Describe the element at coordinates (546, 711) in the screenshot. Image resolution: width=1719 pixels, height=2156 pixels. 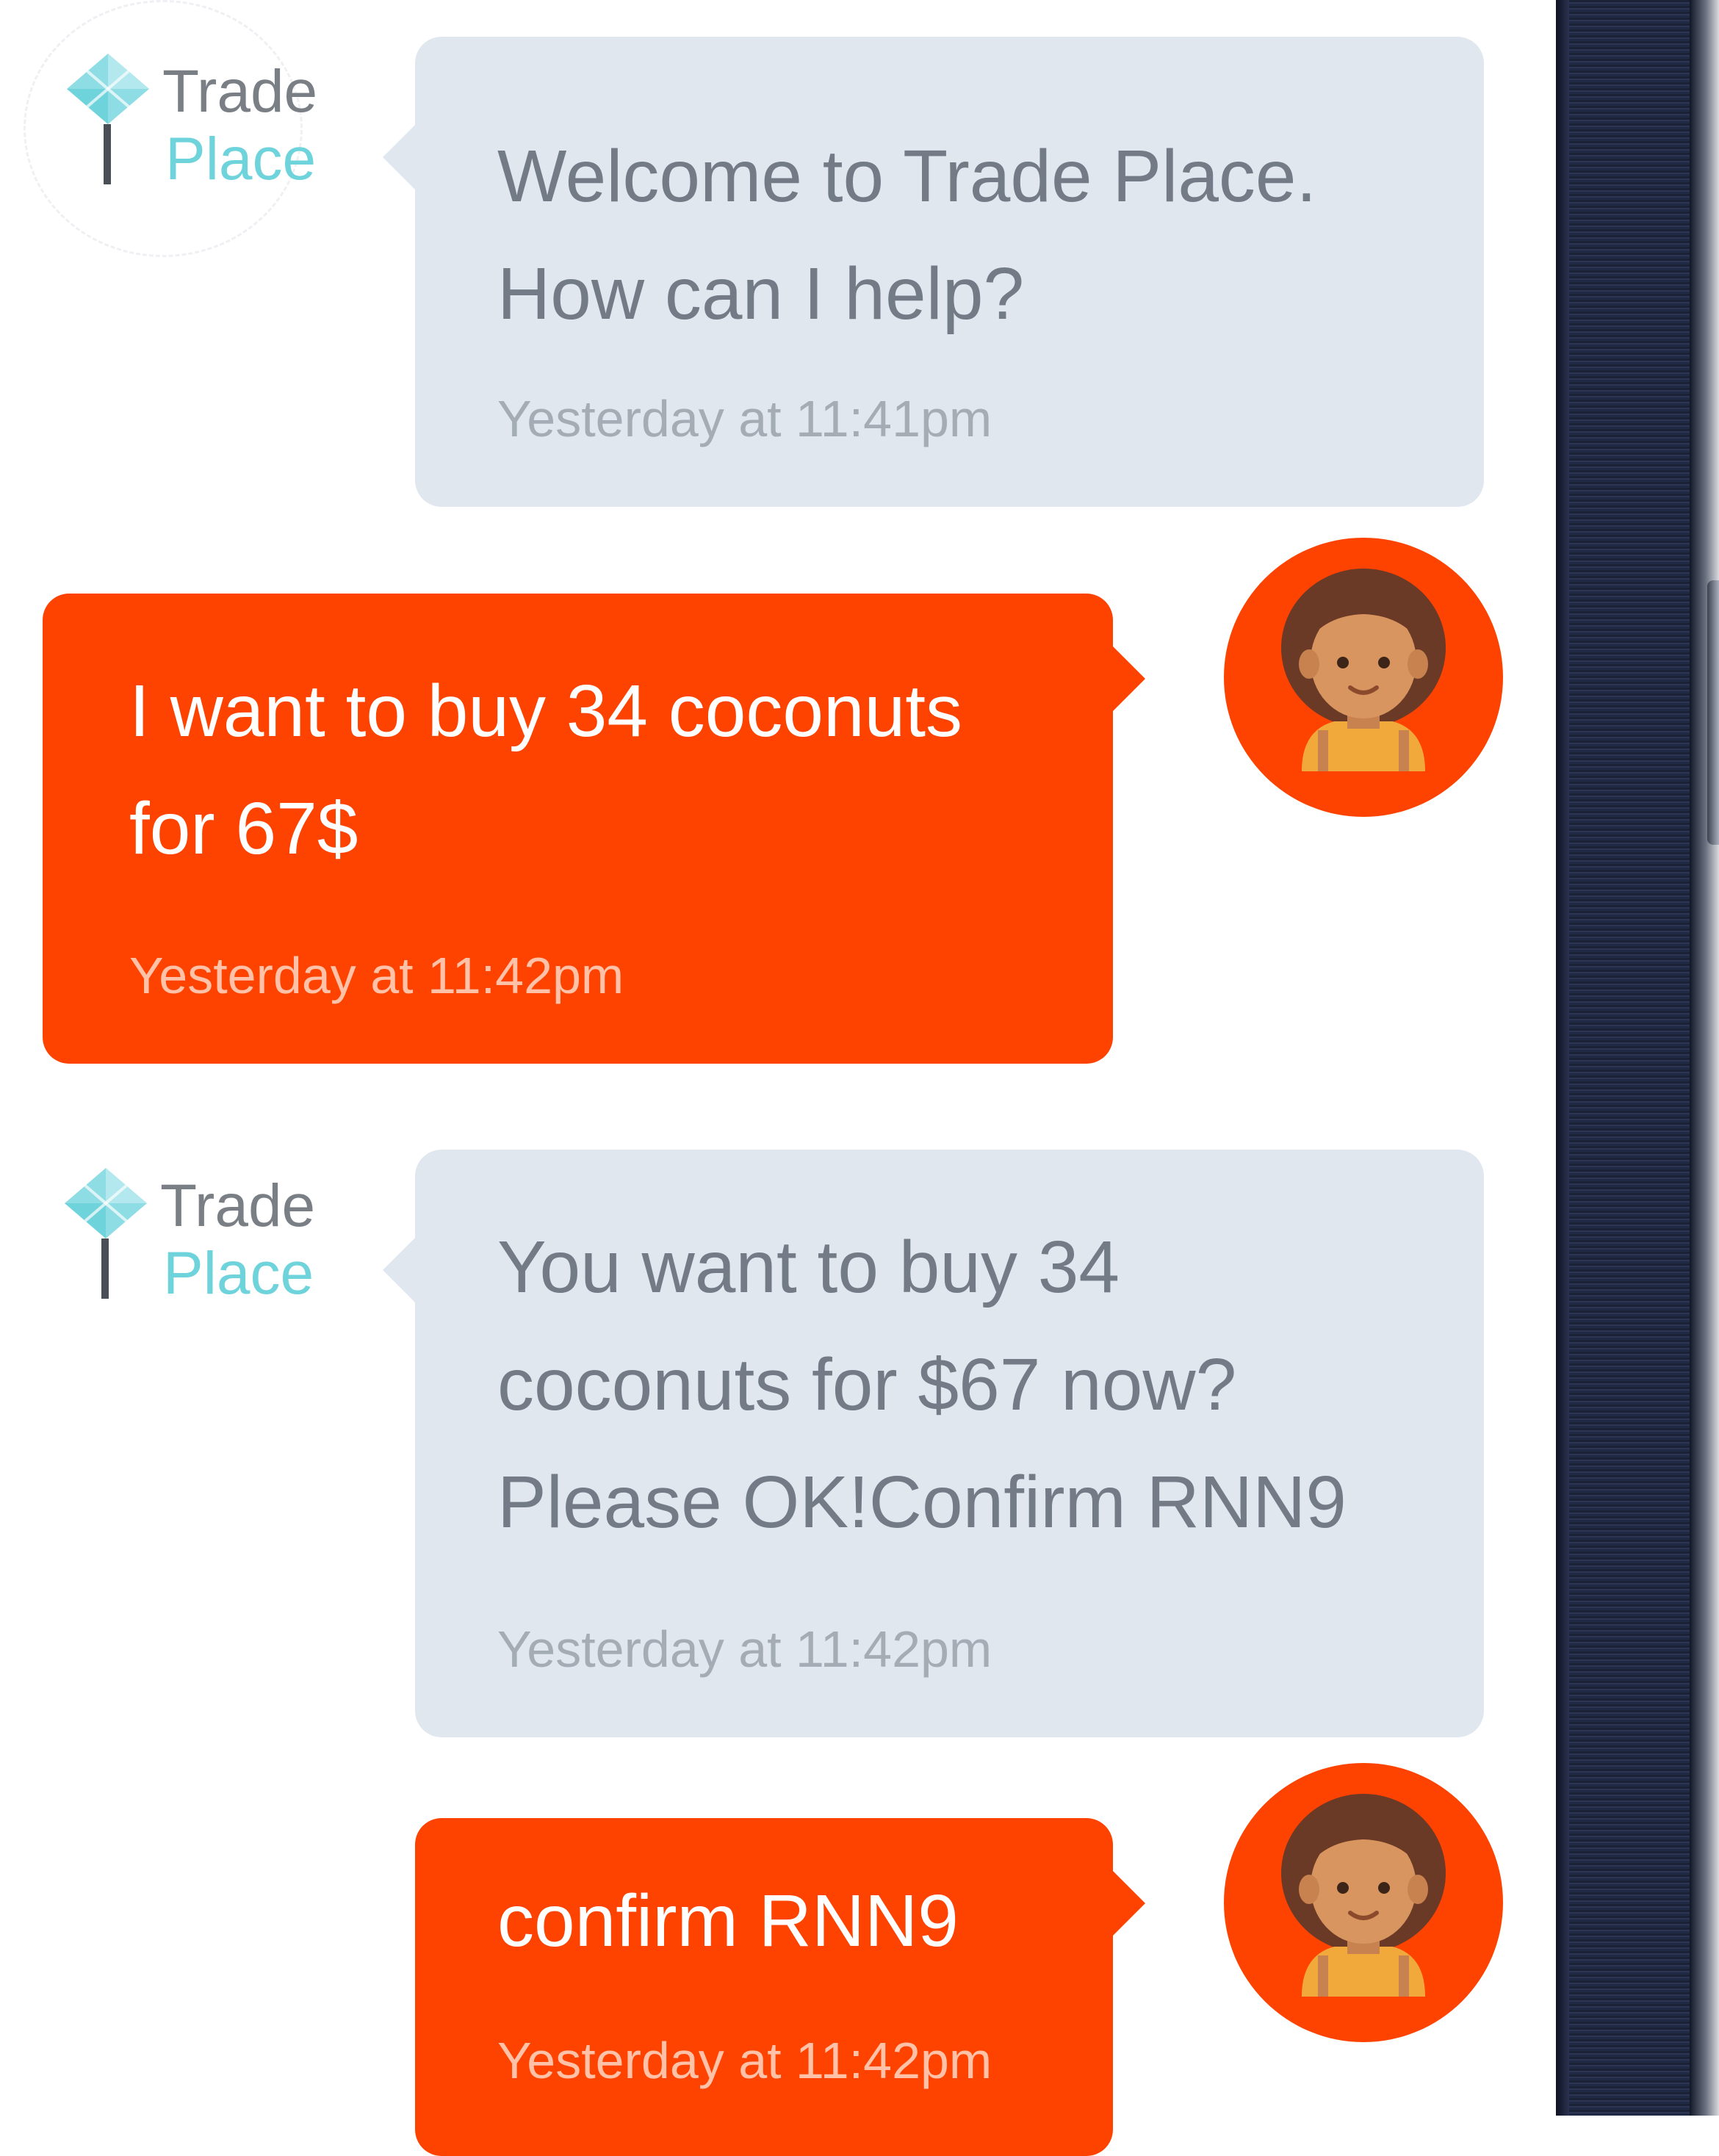
I see `message-text-line: I want to buy 34 coconuts` at that location.